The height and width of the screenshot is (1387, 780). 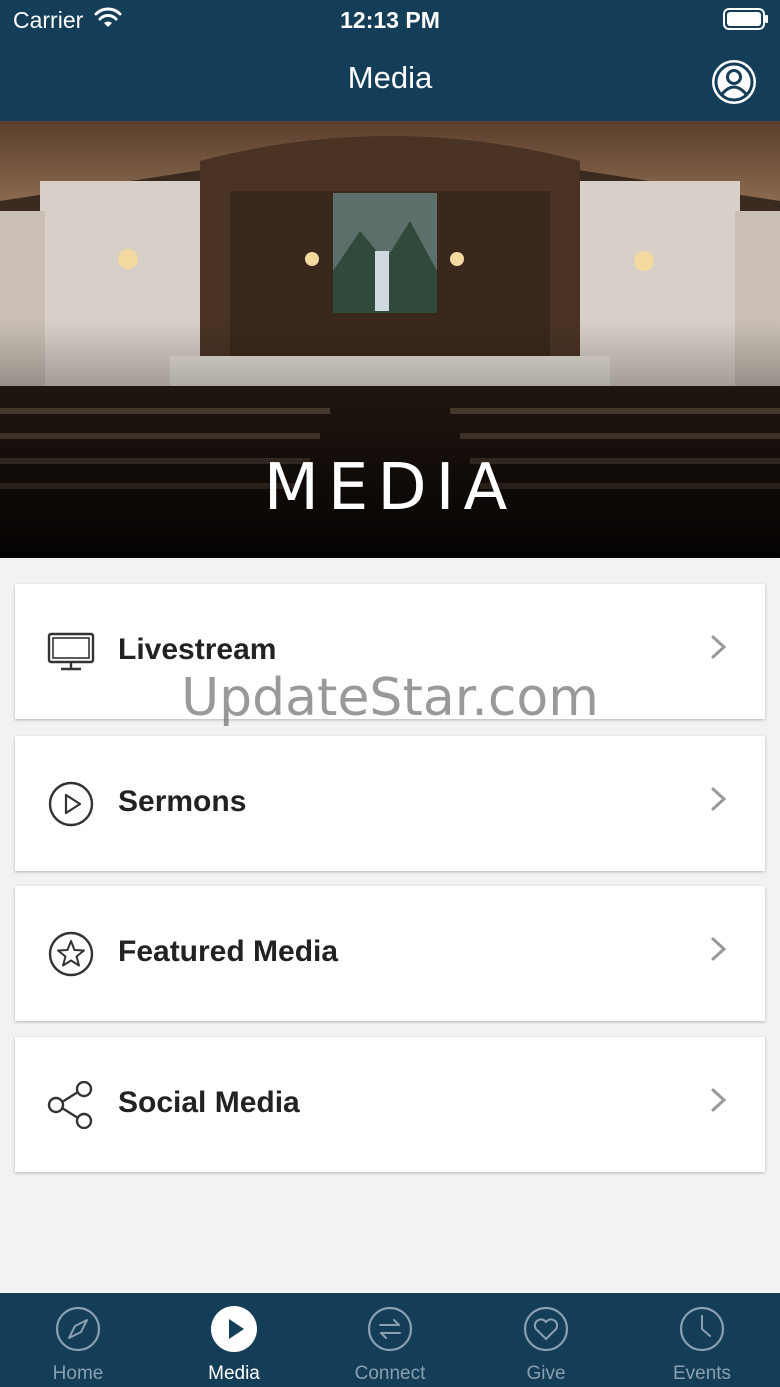 I want to click on exchange-icon, so click(x=390, y=1329).